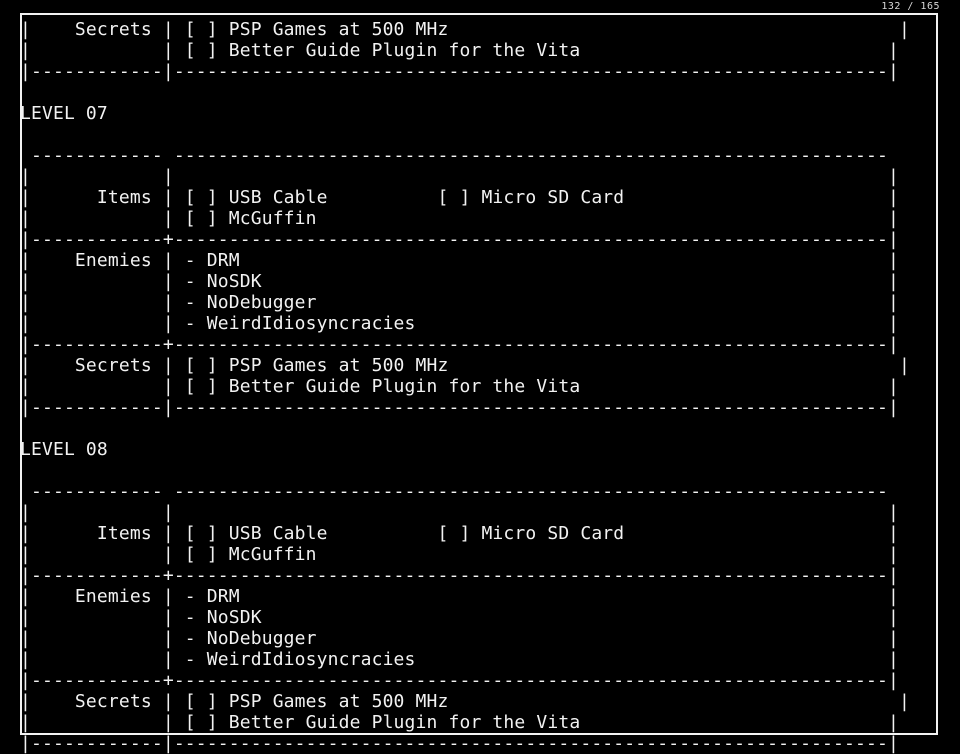 The image size is (960, 754). I want to click on level-title: LEVEL 08, so click(64, 449).